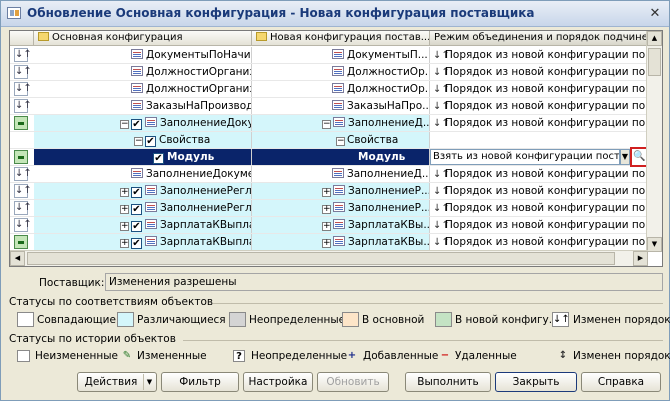 This screenshot has width=670, height=401. I want to click on help-button: Справка, so click(621, 382).